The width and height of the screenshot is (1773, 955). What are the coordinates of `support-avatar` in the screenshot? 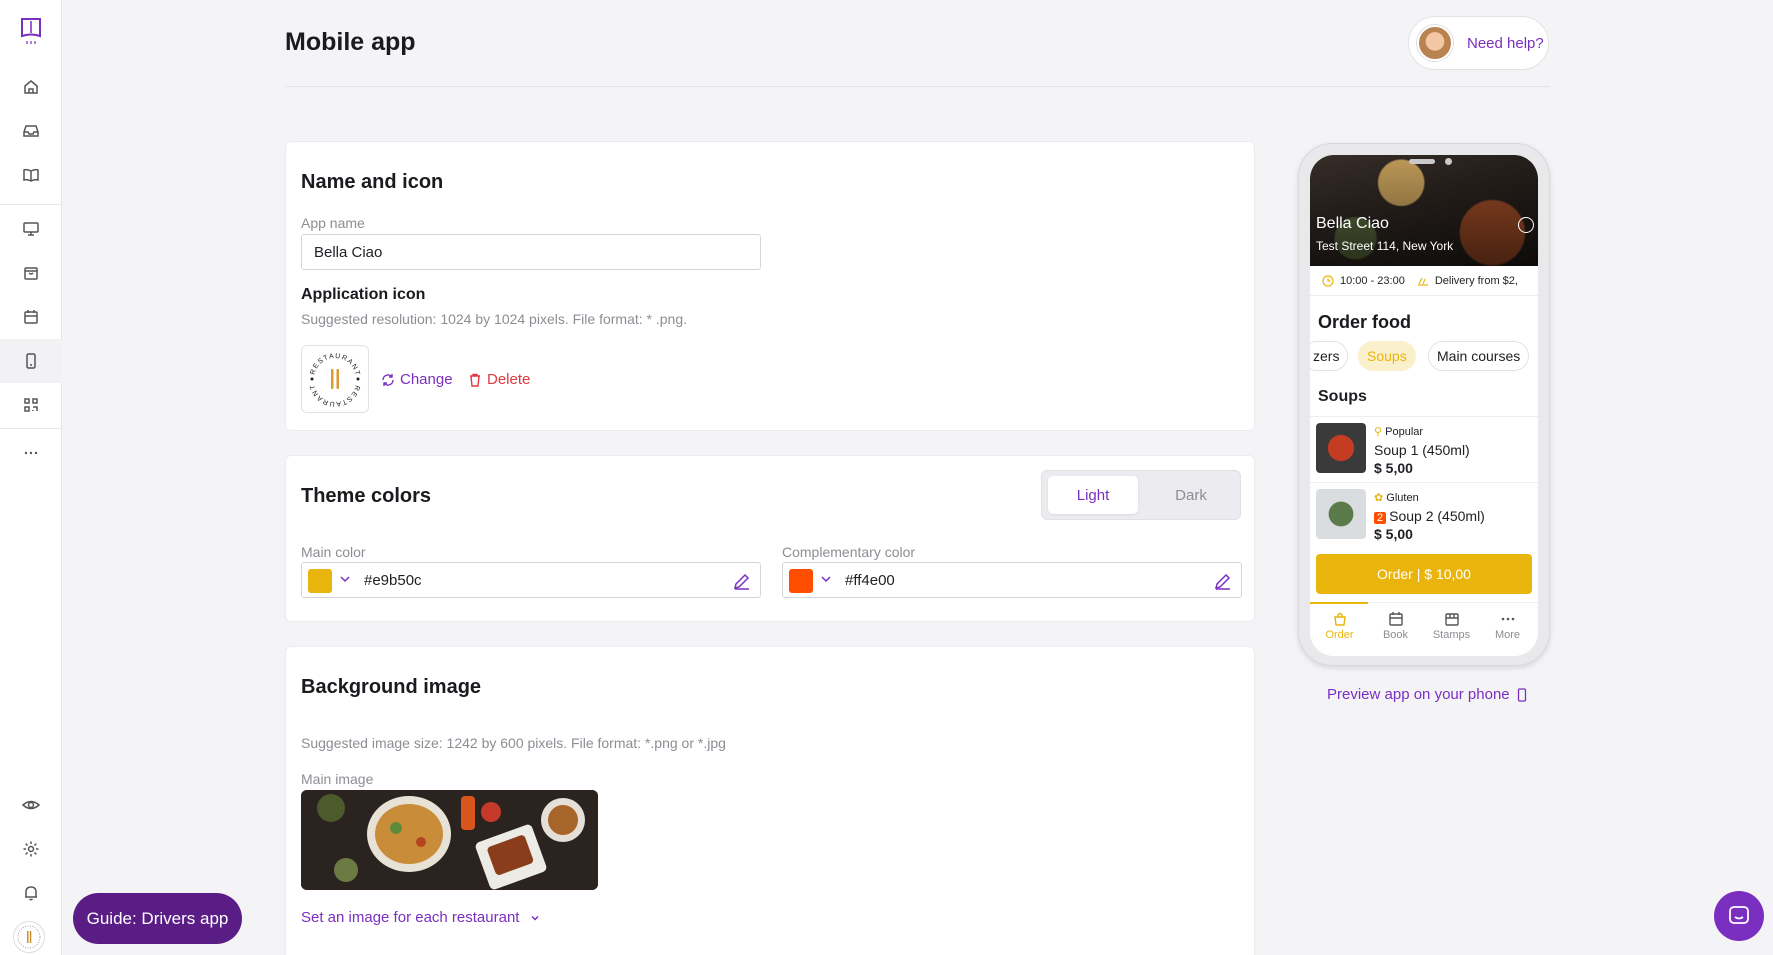 It's located at (1435, 43).